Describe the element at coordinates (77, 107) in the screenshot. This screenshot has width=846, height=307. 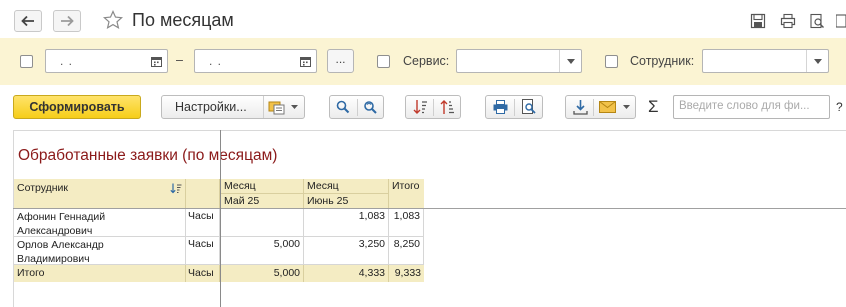
I see `generate-button: Сформировать` at that location.